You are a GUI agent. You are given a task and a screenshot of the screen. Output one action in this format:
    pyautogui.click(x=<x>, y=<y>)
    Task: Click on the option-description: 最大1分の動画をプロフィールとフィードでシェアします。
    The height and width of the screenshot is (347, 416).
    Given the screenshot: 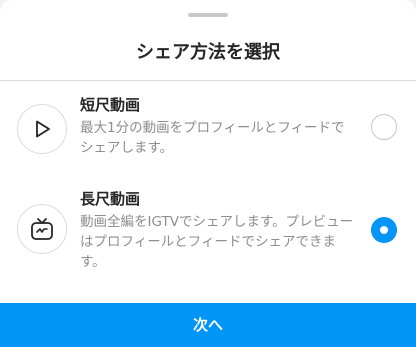 What is the action you would take?
    pyautogui.click(x=212, y=138)
    